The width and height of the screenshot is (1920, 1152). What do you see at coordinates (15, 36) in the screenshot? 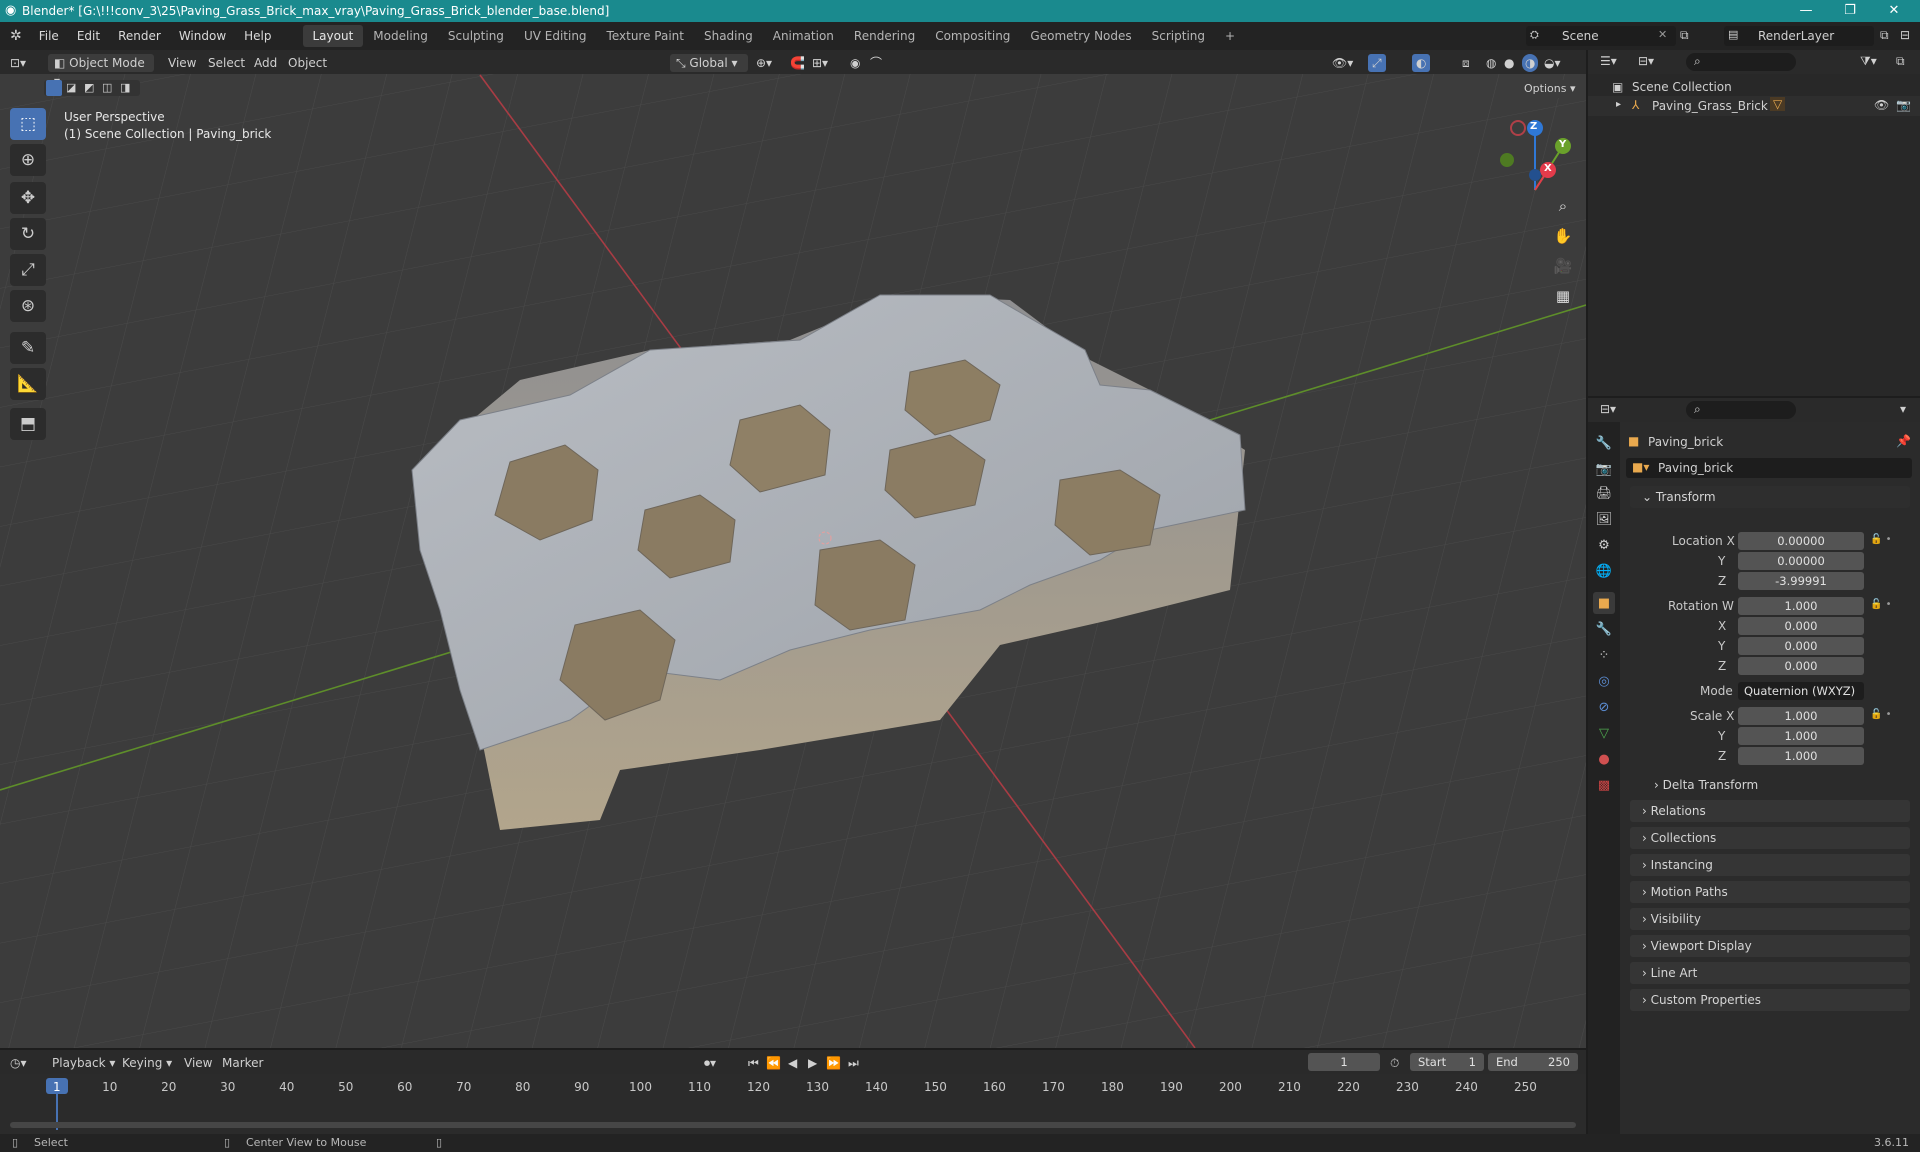
I see `blender-menu-icon: ✲` at bounding box center [15, 36].